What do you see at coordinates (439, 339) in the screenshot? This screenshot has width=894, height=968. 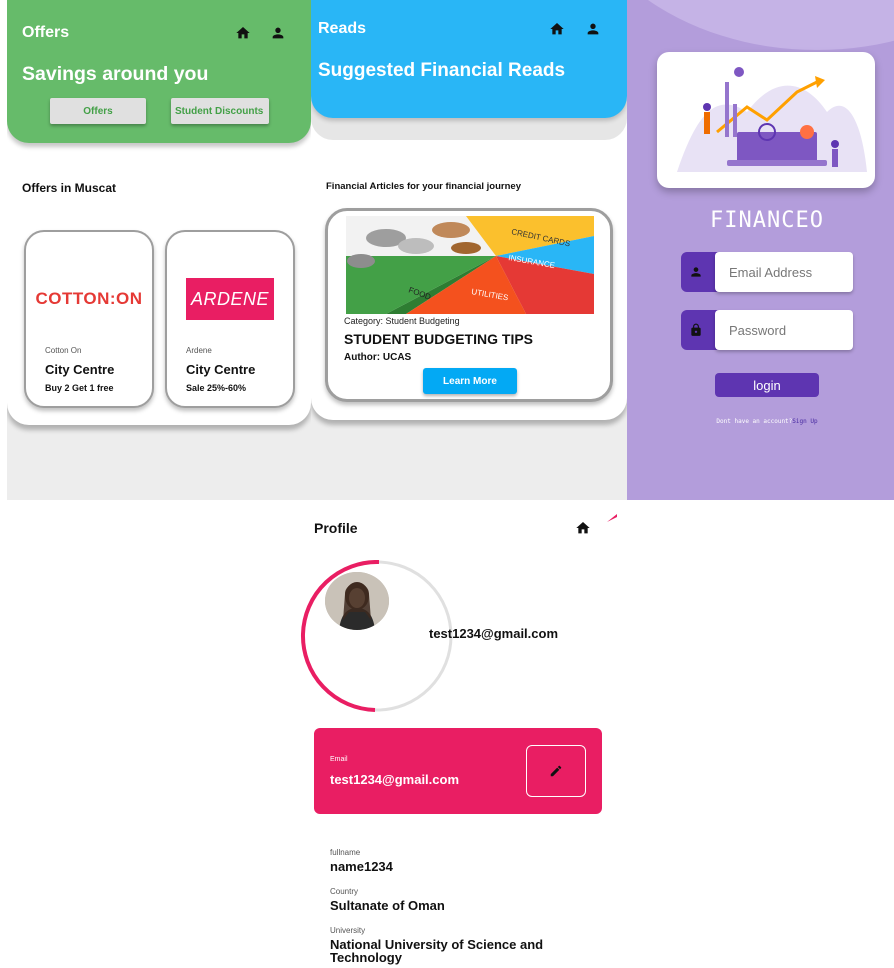 I see `article-title: STUDENT BUDGETING TIPS` at bounding box center [439, 339].